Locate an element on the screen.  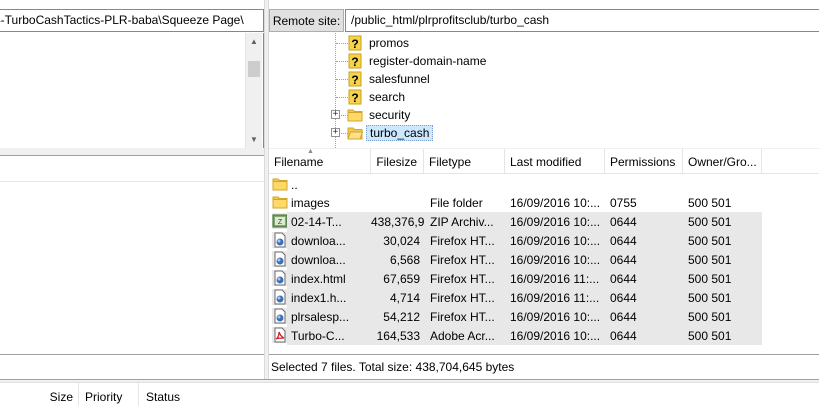
local-file-list is located at coordinates (132, 268).